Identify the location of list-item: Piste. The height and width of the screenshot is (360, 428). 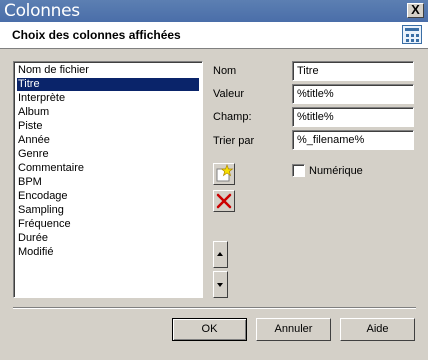
(30, 126).